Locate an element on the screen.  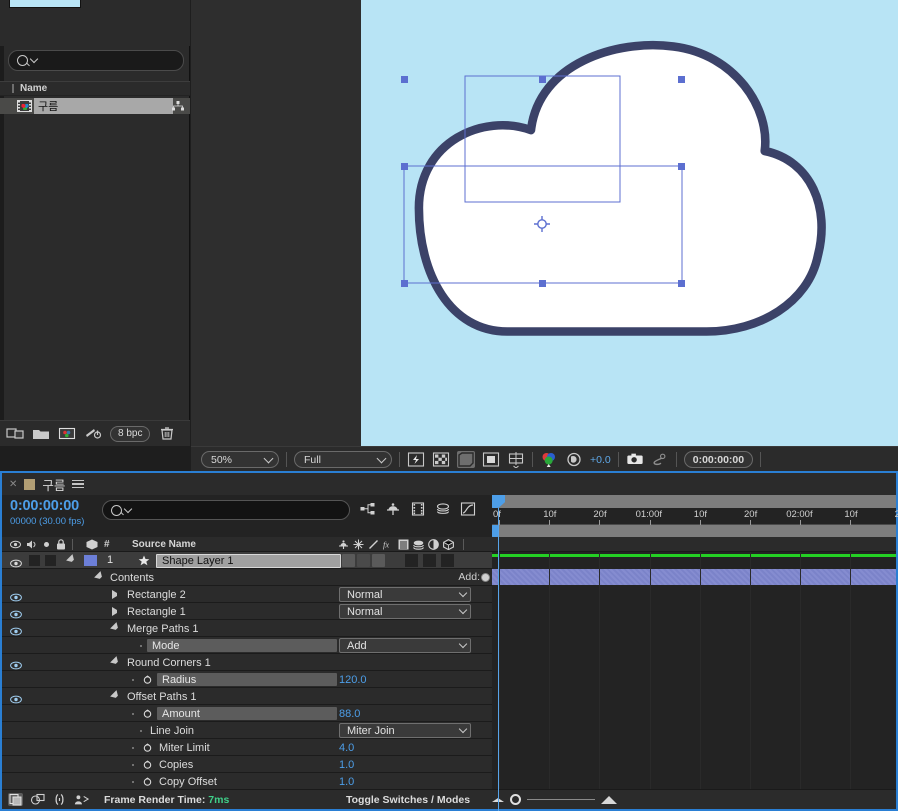
timeline-search-input is located at coordinates (226, 510).